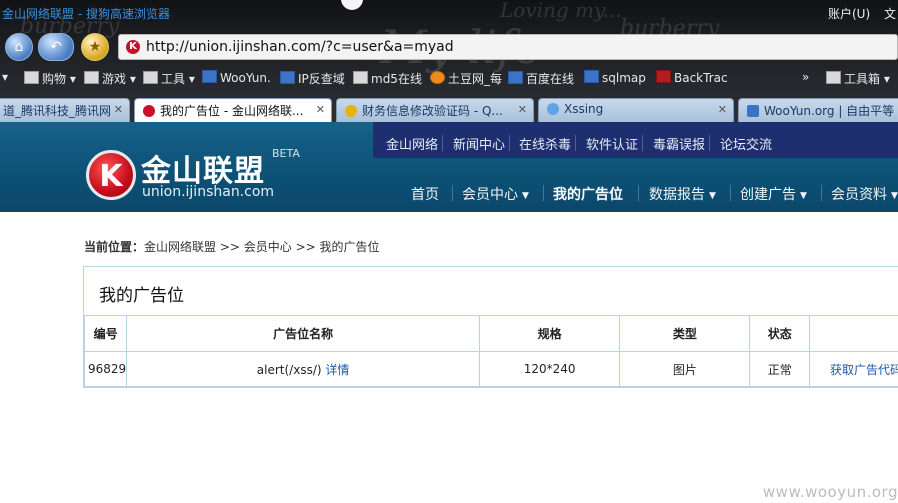 This screenshot has height=503, width=898. What do you see at coordinates (425, 194) in the screenshot?
I see `mainnav-home: 首页` at bounding box center [425, 194].